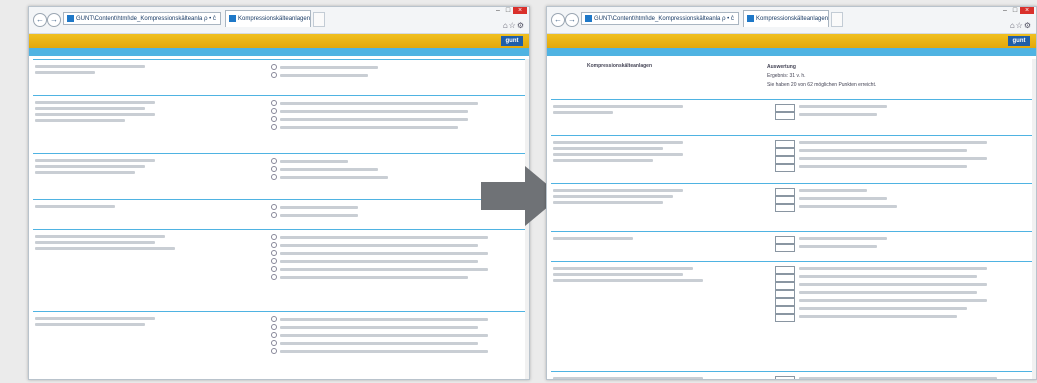  Describe the element at coordinates (791, 41) in the screenshot. I see `site-banner: gunt` at that location.